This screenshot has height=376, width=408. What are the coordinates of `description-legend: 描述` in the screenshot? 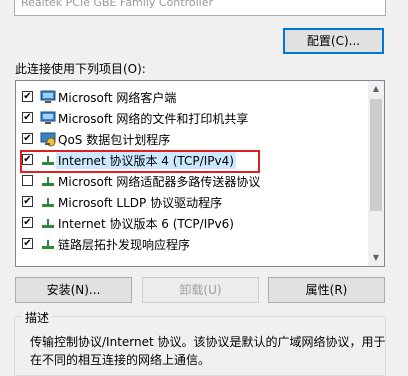 It's located at (37, 317).